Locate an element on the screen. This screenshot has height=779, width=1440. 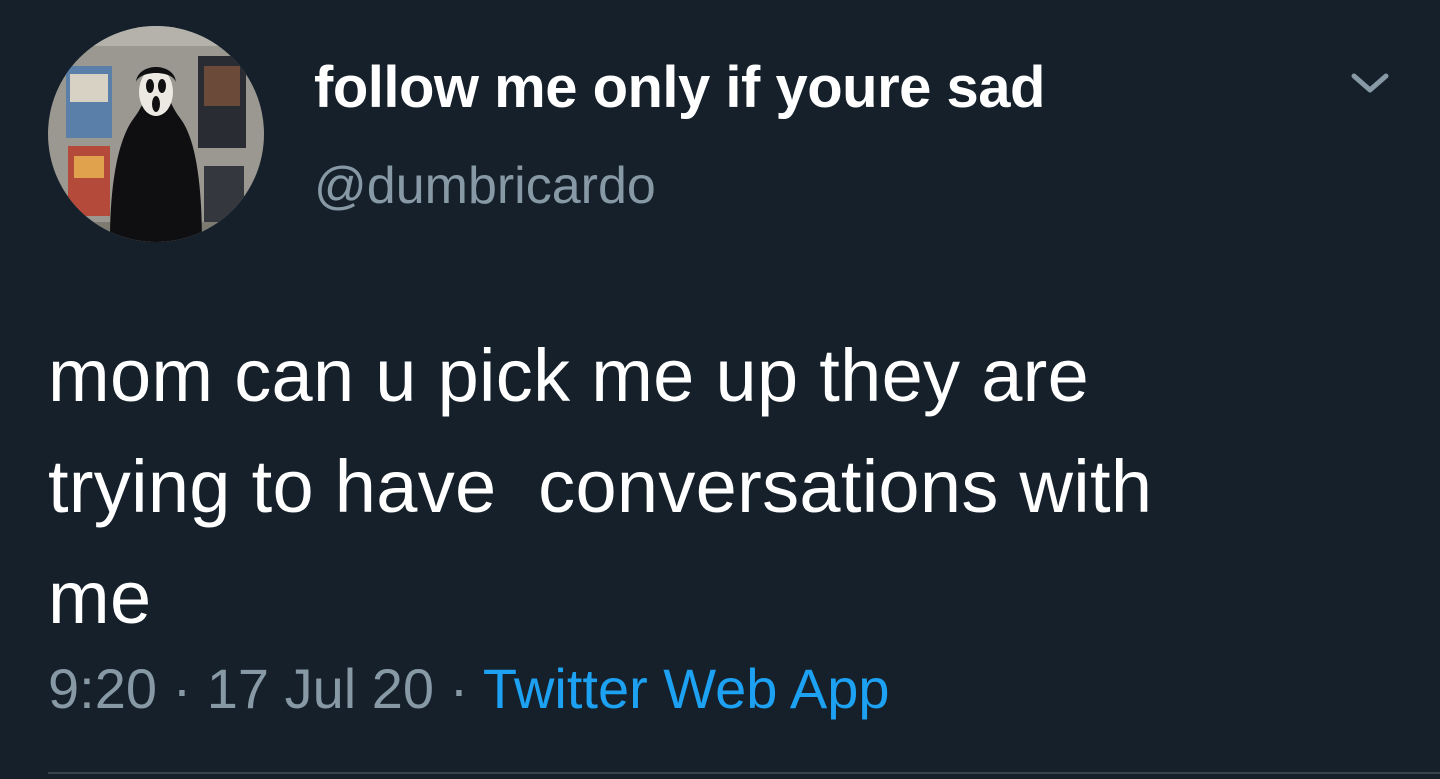
tweet-date: 17 Jul 20 is located at coordinates (320, 688).